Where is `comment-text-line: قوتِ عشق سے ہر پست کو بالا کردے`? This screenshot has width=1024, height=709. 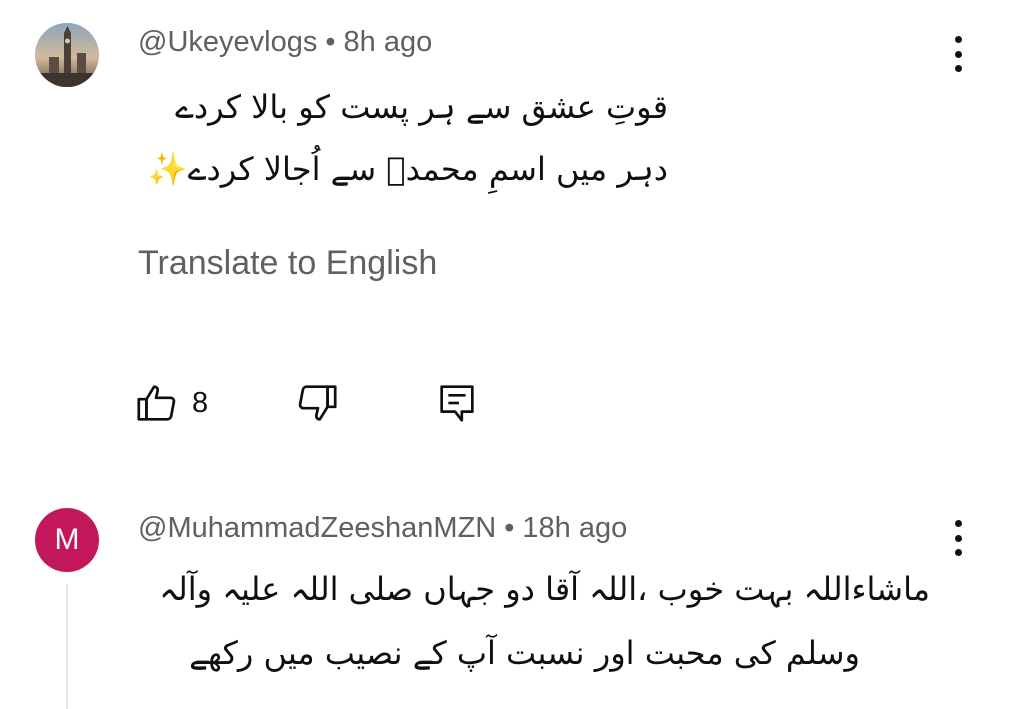
comment-text-line: قوتِ عشق سے ہر پست کو بالا کردے is located at coordinates (421, 107).